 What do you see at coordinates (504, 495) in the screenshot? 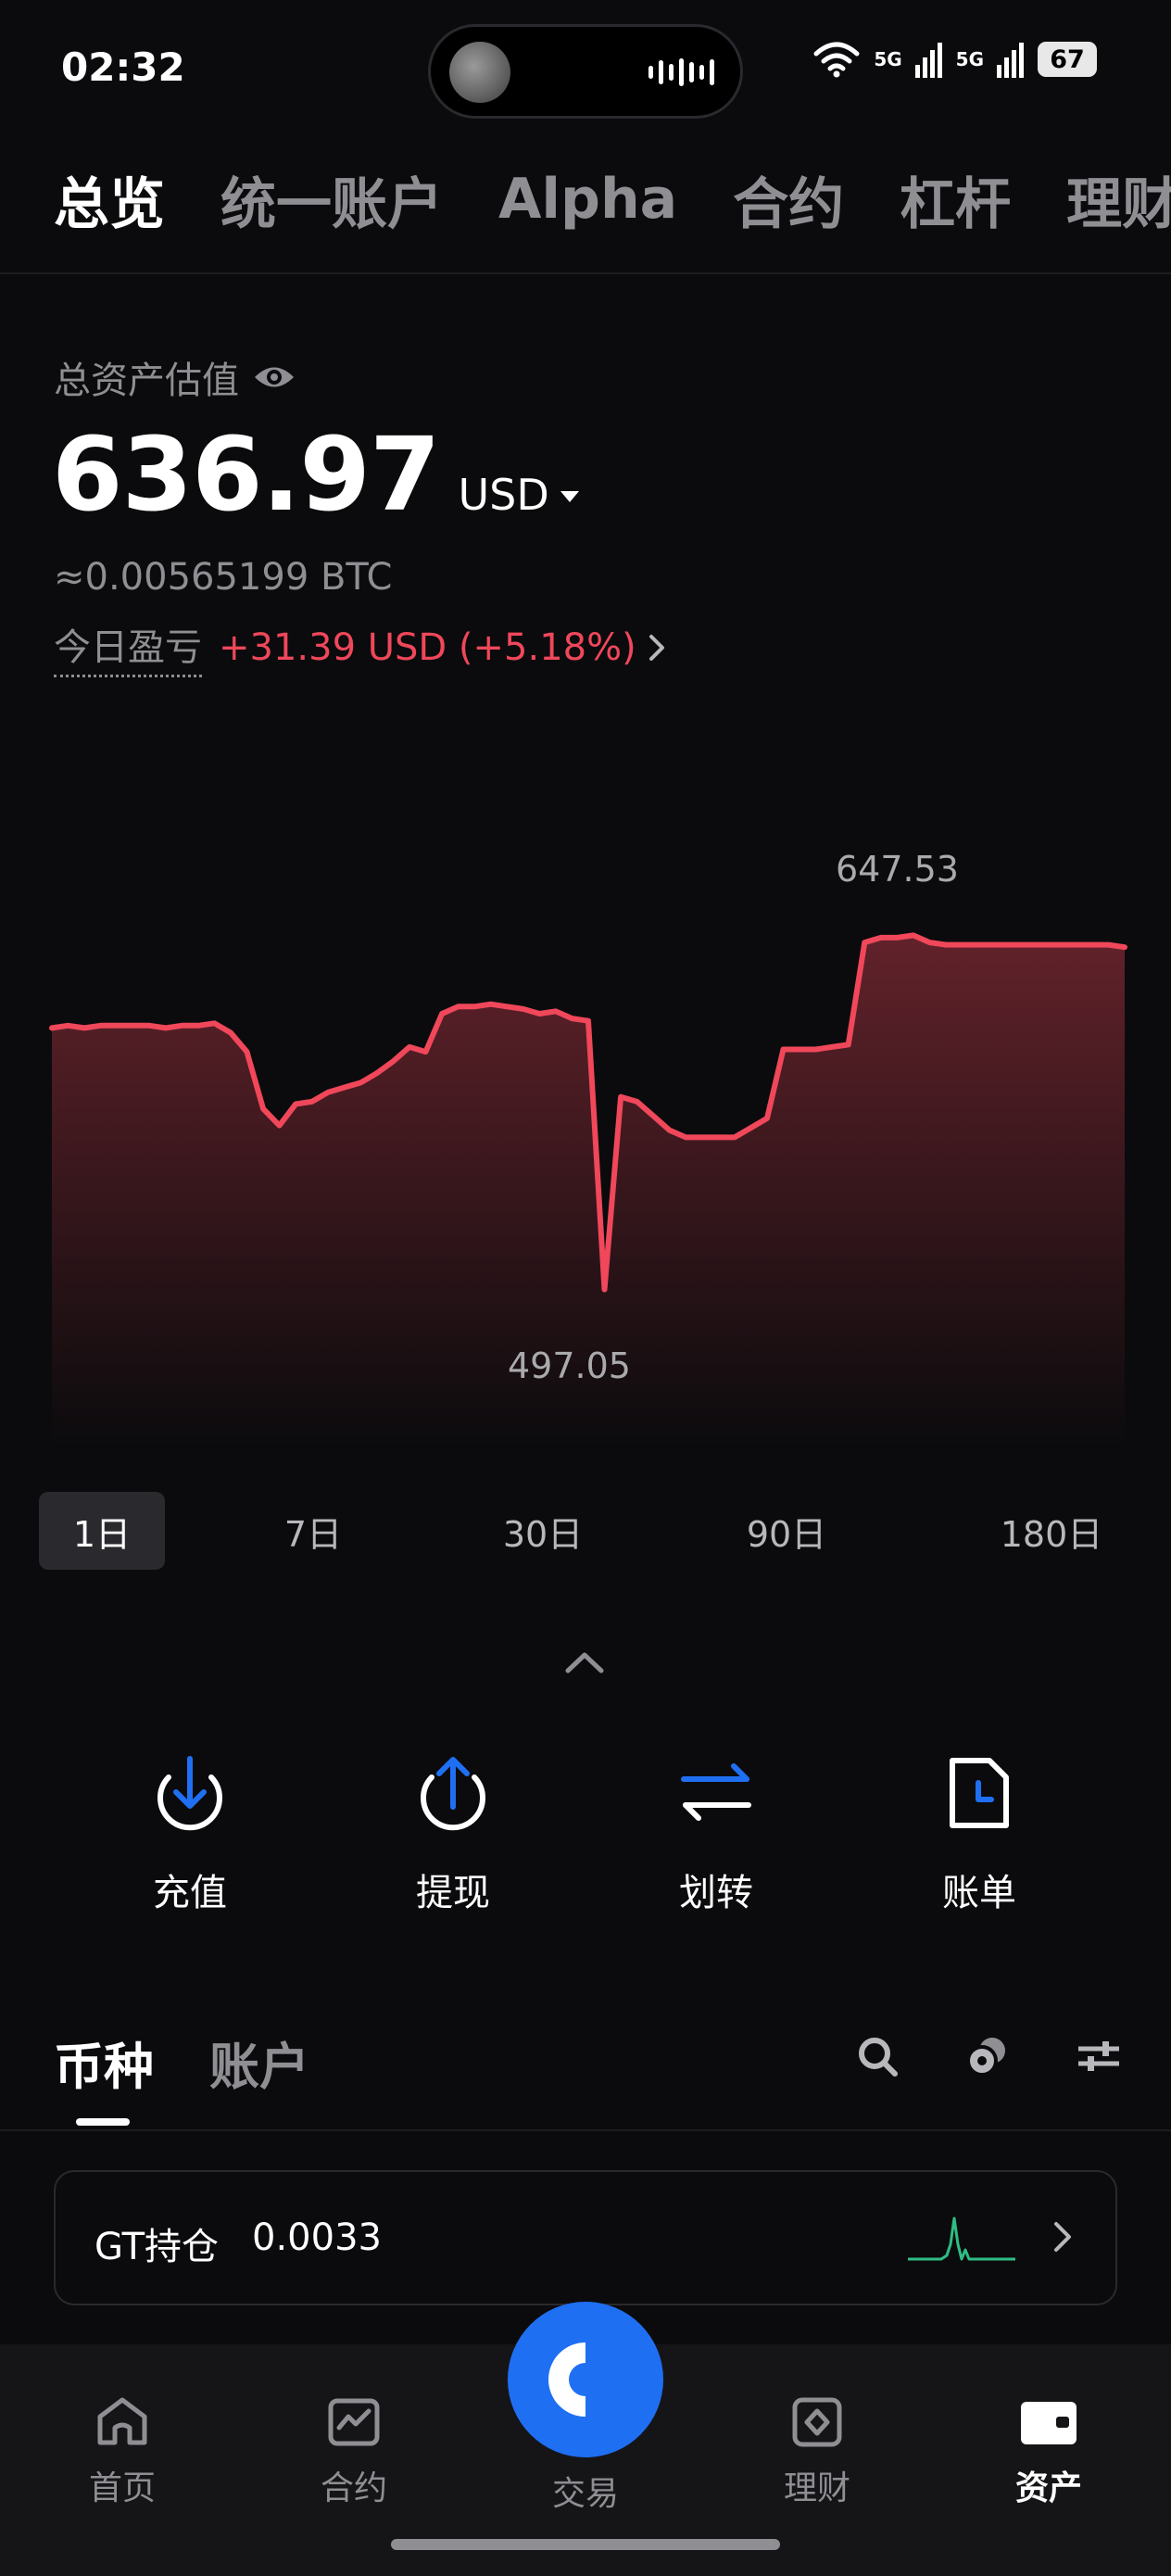
I see `currency-label: USD` at bounding box center [504, 495].